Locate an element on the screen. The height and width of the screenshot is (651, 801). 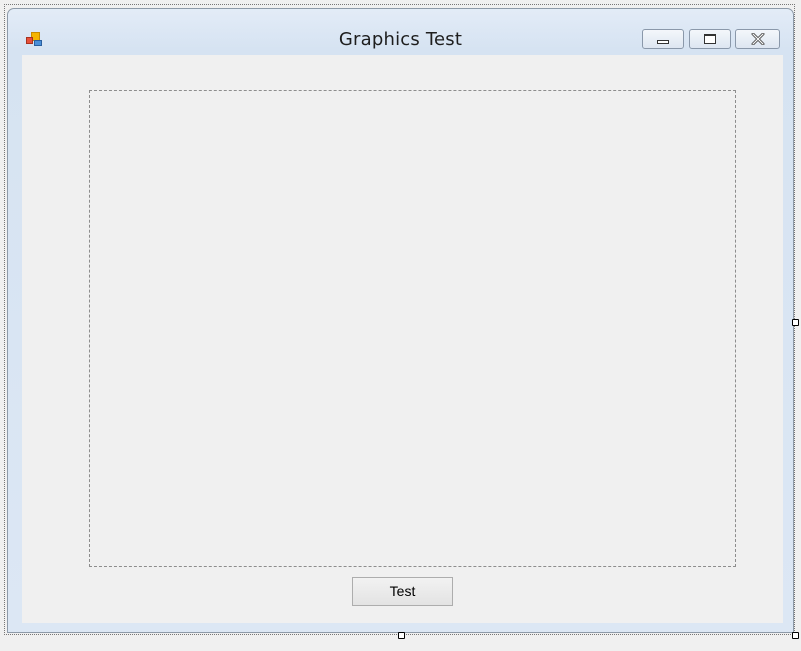
minimize-icon is located at coordinates (663, 42).